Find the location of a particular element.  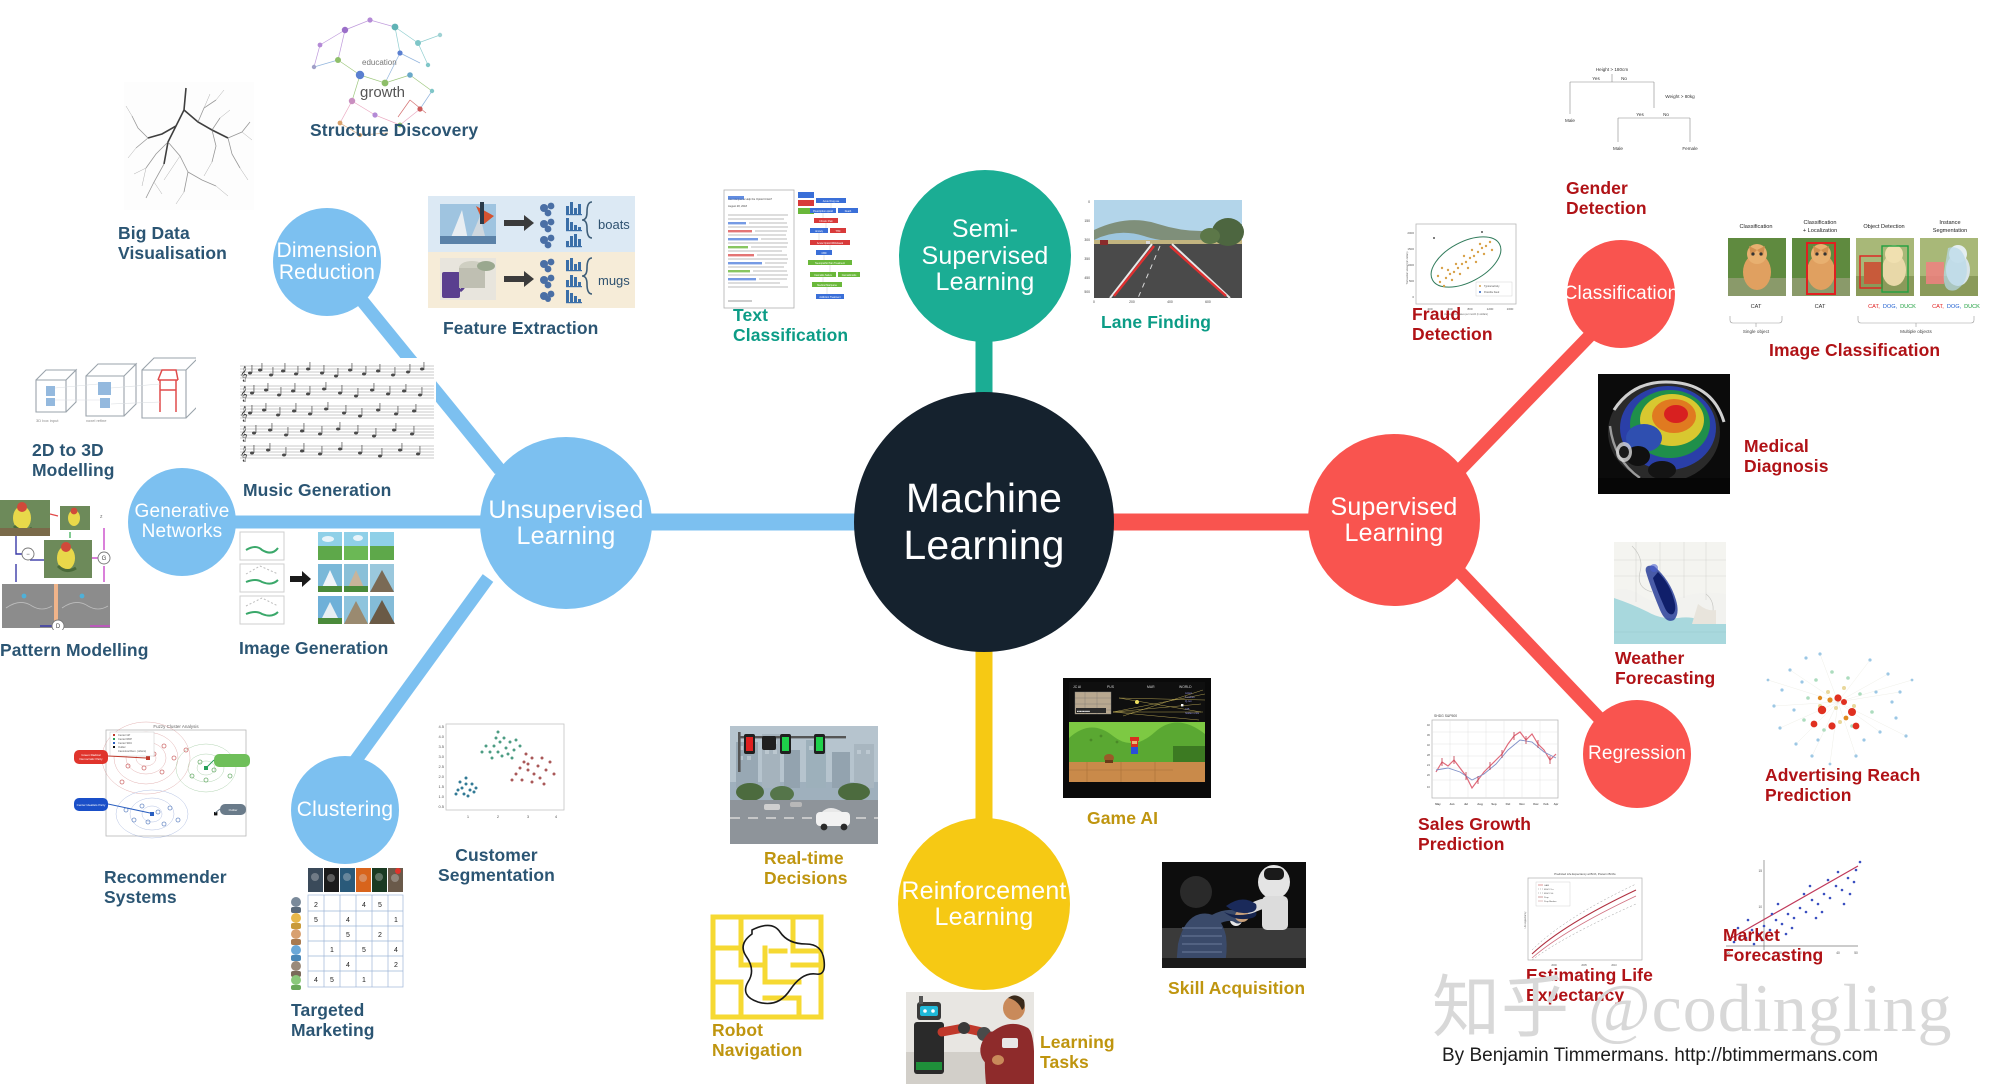

svg-text: 200 is located at coordinates (1132, 302).